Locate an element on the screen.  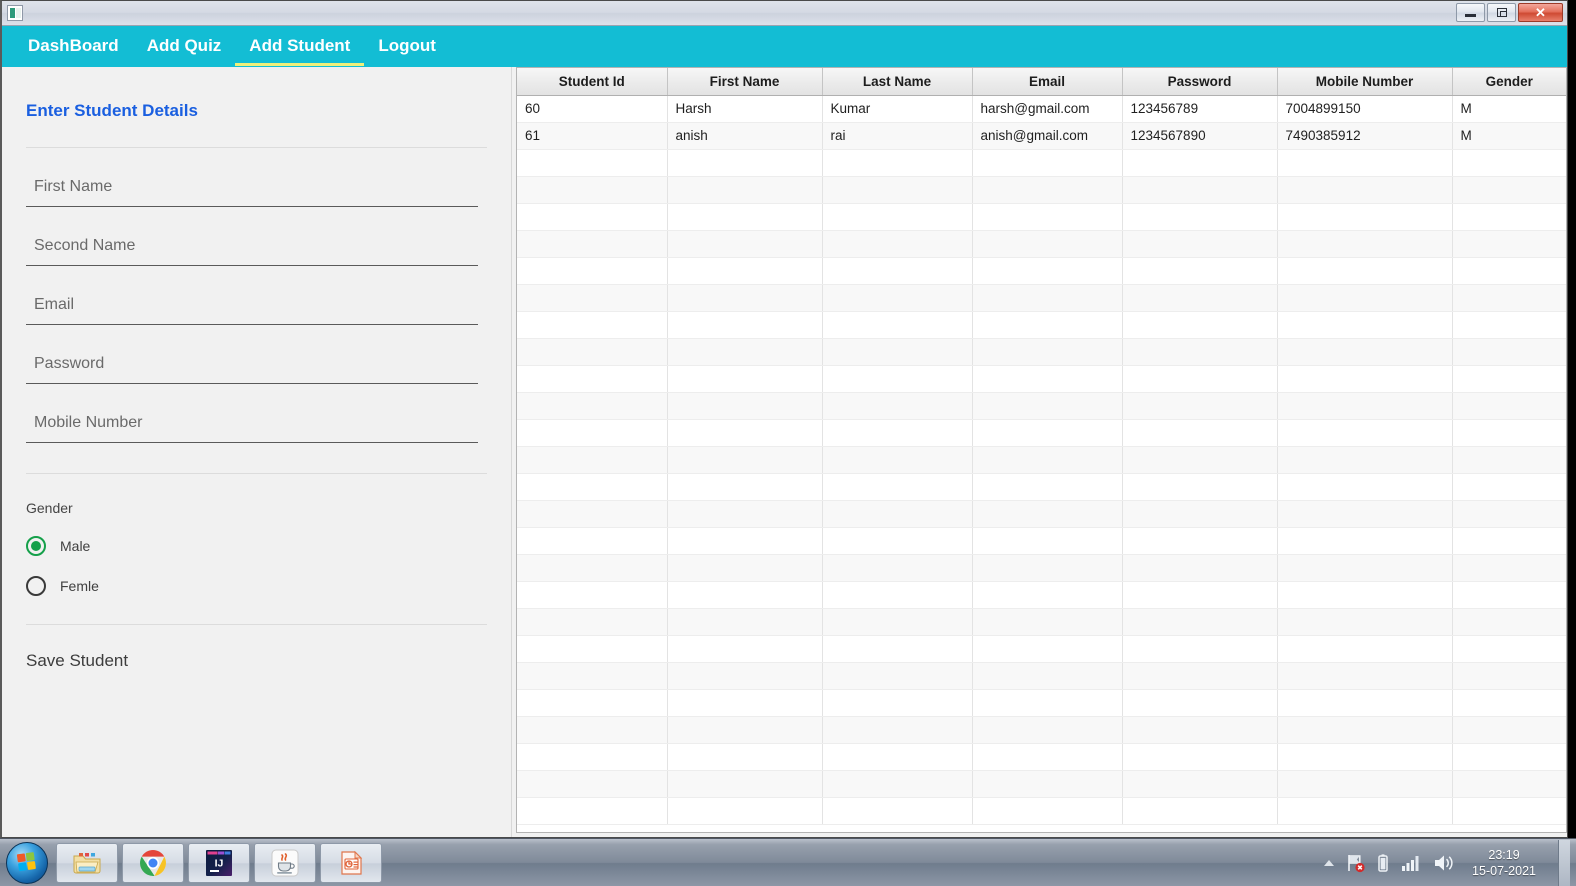
taskbar-item-java-application is located at coordinates (285, 862).